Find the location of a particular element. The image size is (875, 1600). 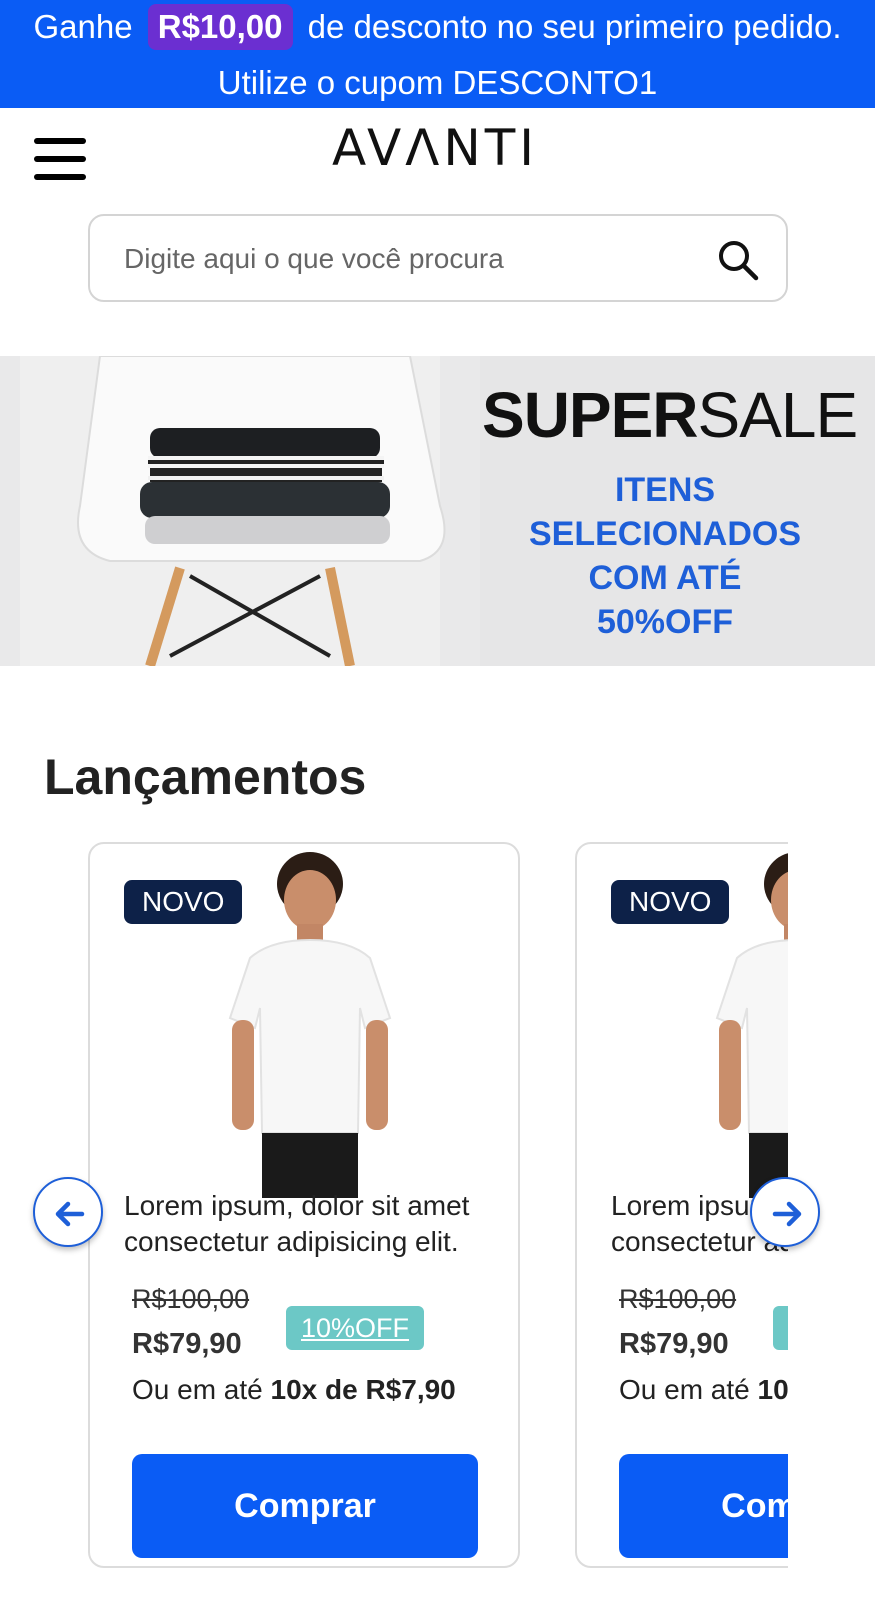

promo-prefix: Ganhe is located at coordinates (83, 26).